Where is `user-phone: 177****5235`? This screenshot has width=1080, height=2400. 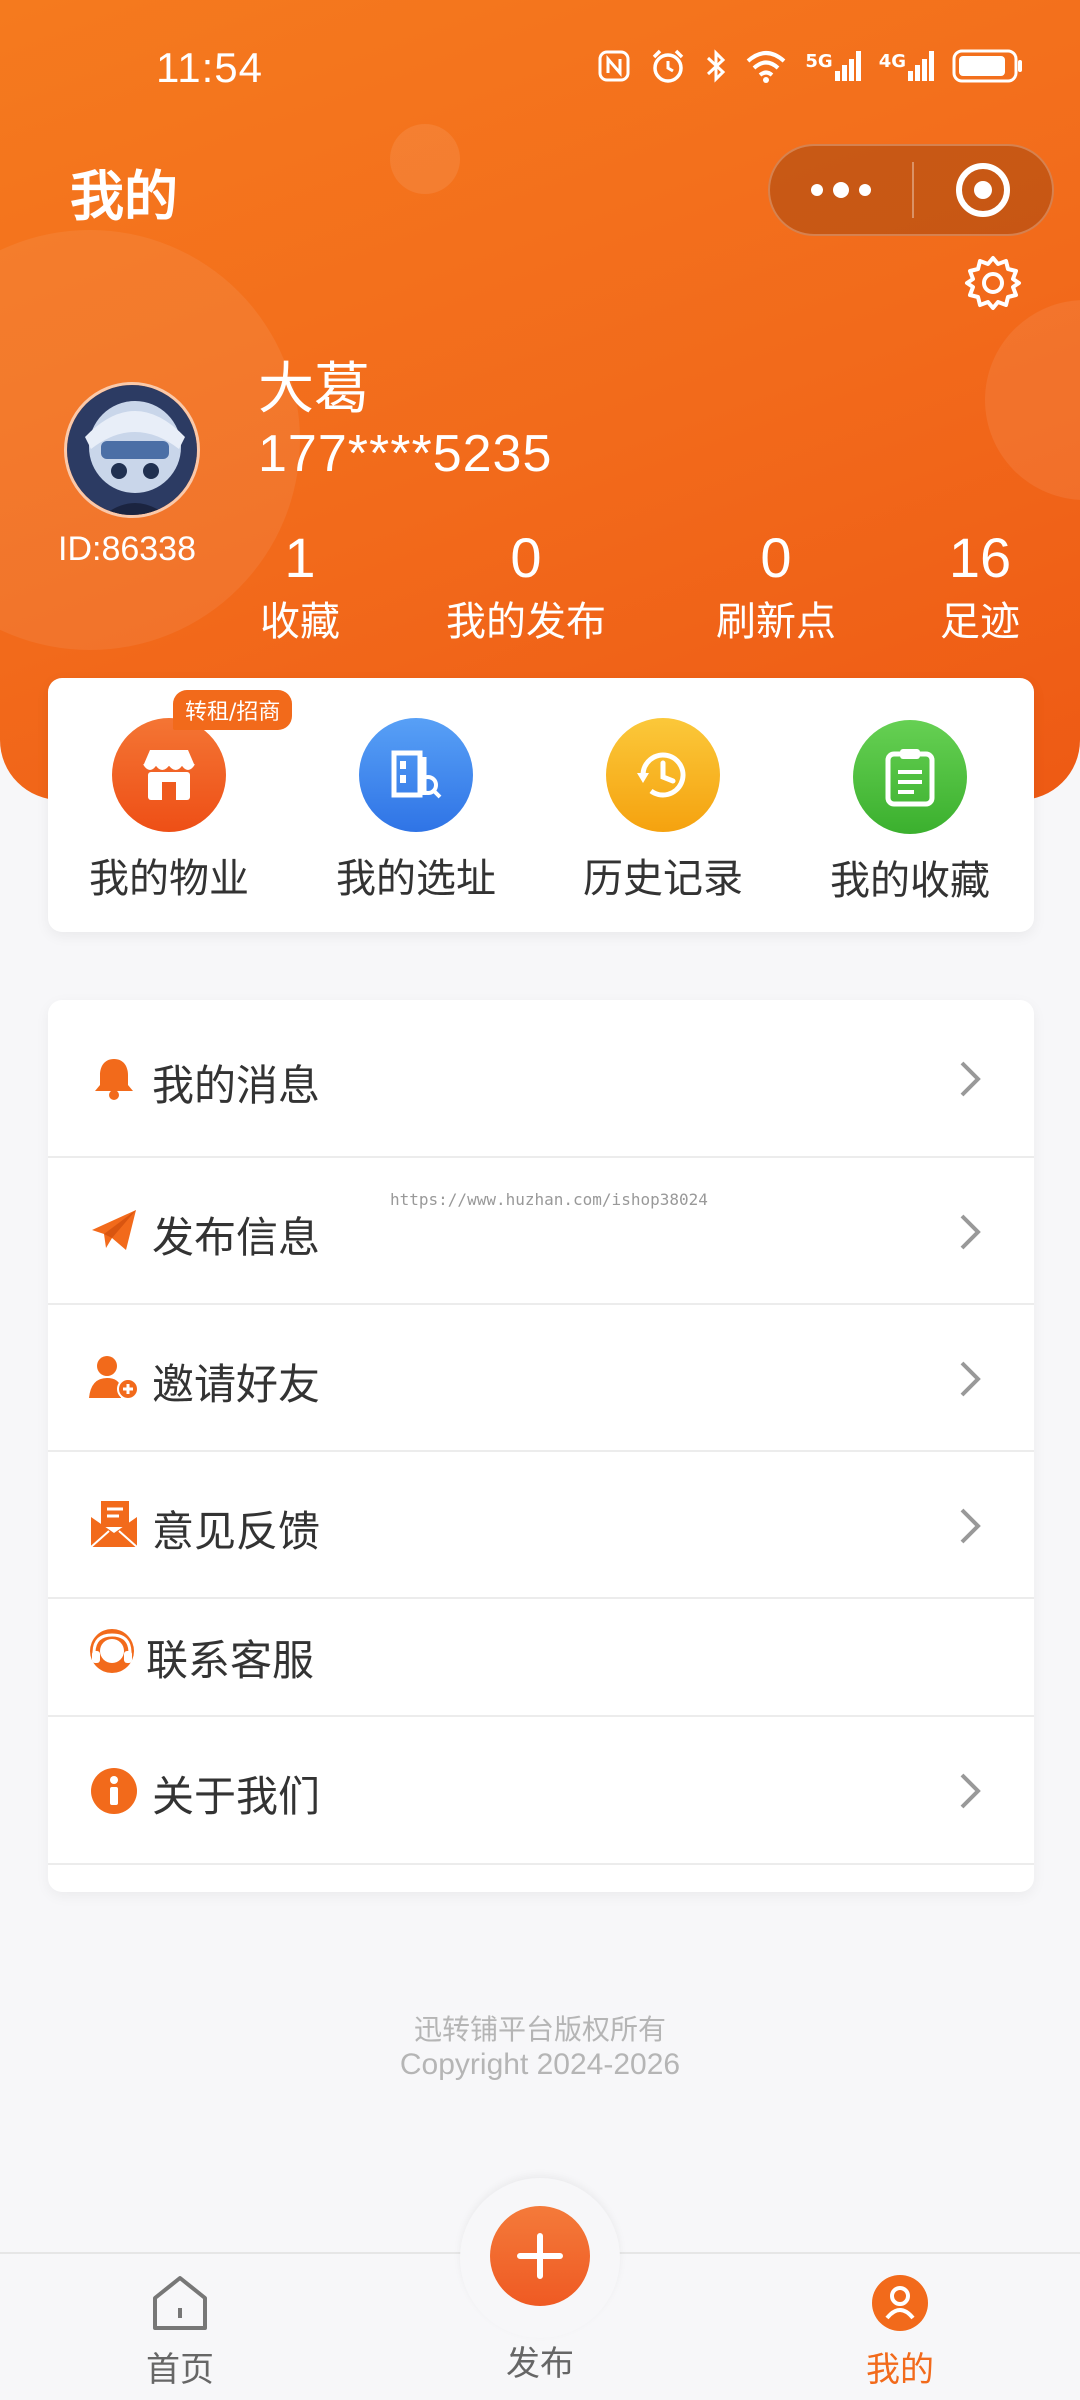
user-phone: 177****5235 is located at coordinates (405, 454).